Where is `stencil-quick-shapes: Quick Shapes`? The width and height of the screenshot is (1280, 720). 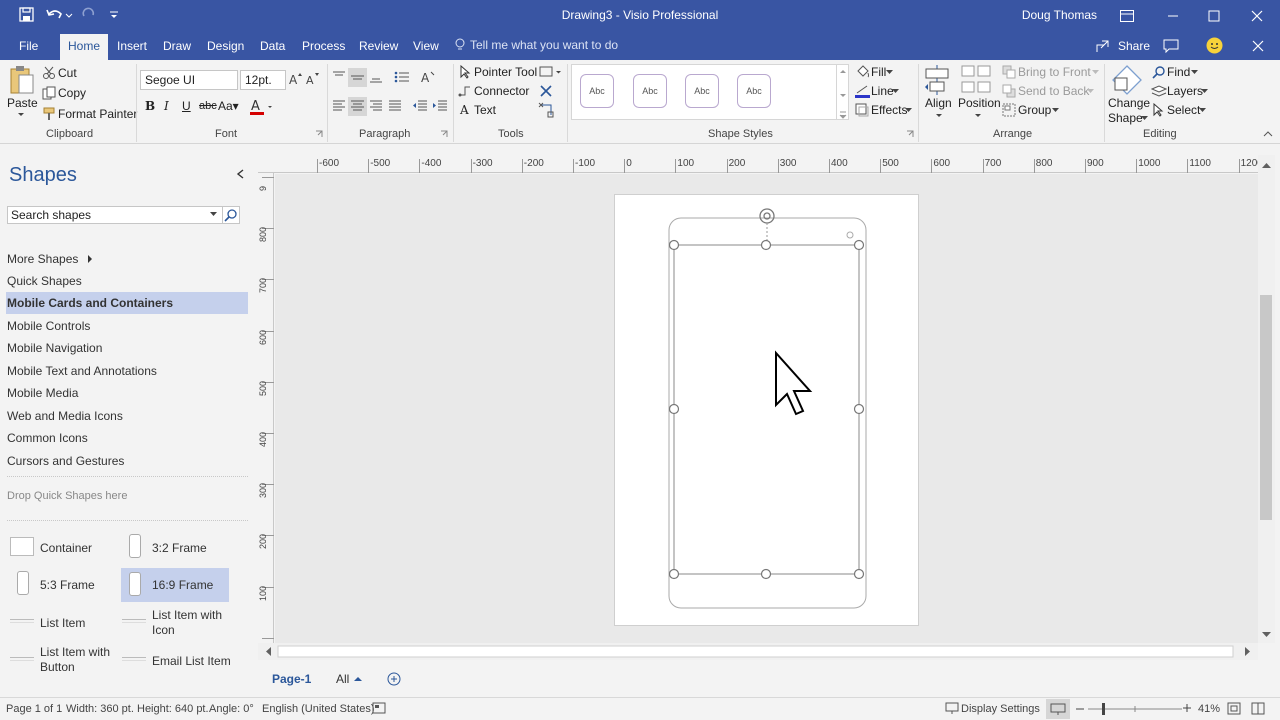 stencil-quick-shapes: Quick Shapes is located at coordinates (44, 281).